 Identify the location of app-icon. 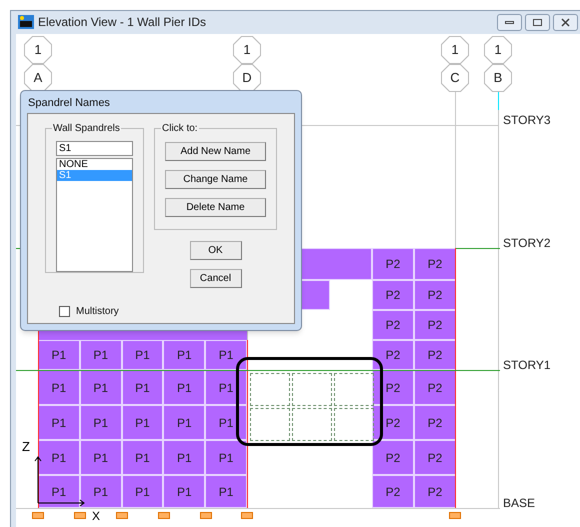
(26, 22).